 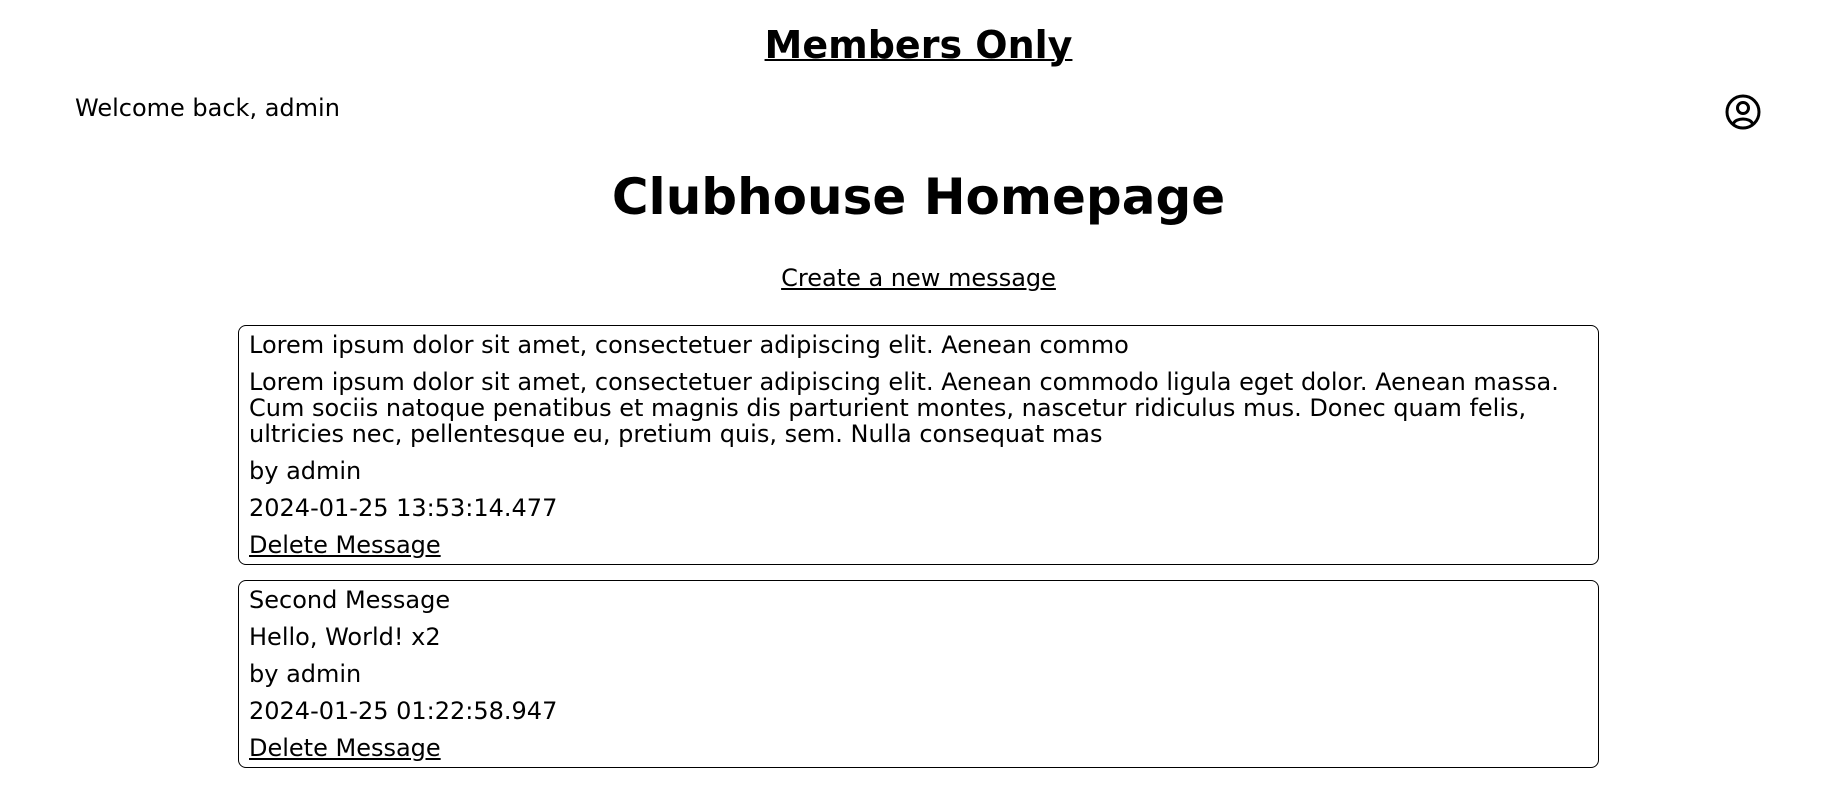 What do you see at coordinates (918, 197) in the screenshot?
I see `page-heading: Clubhouse Homepage` at bounding box center [918, 197].